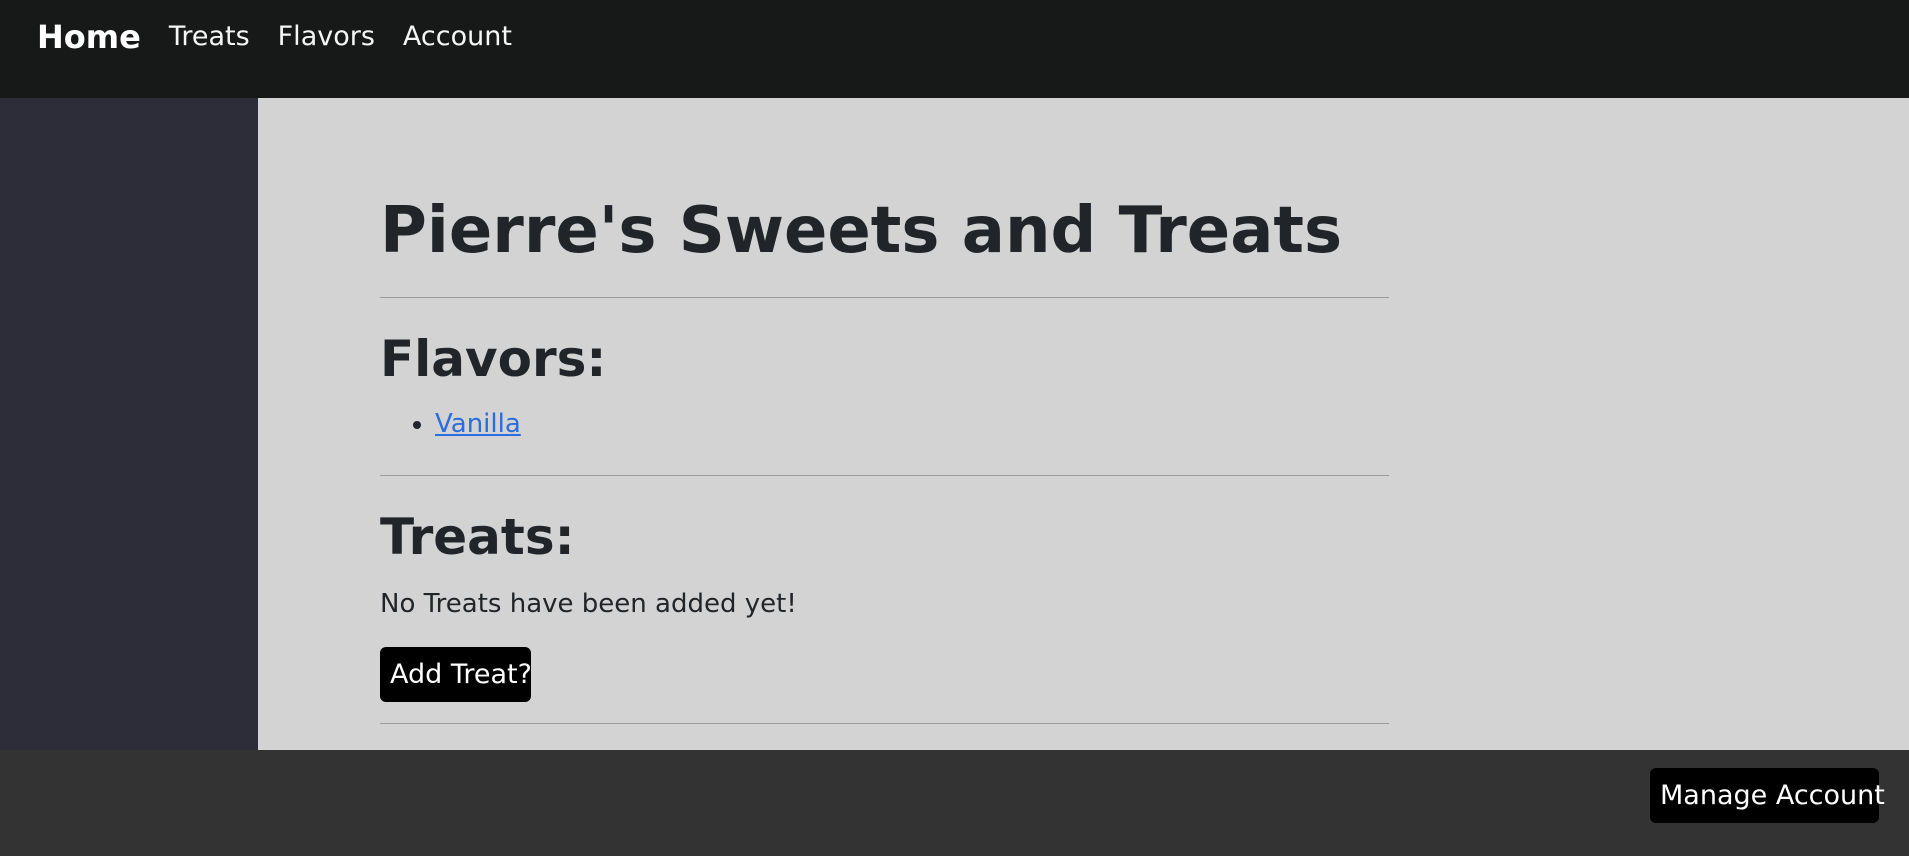  I want to click on sidebar, so click(129, 424).